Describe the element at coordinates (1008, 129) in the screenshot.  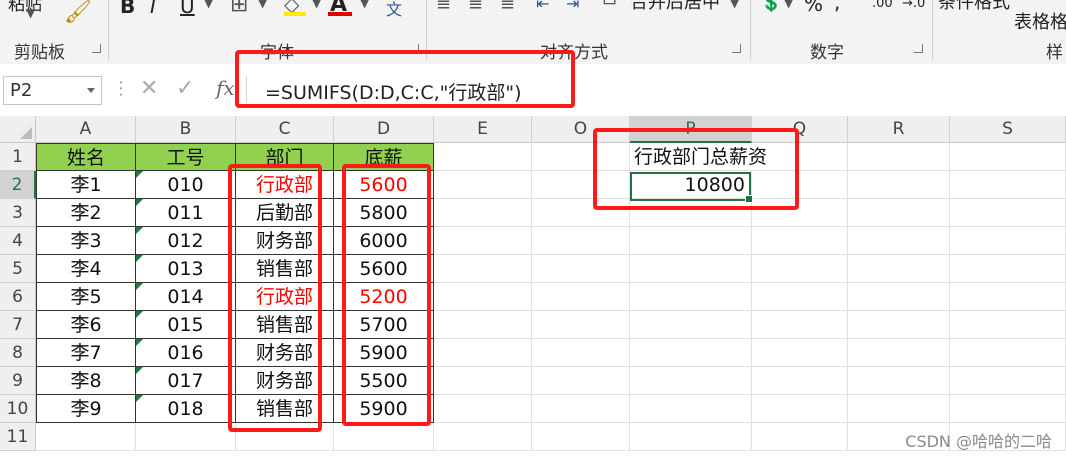
I see `column-header-s: S` at that location.